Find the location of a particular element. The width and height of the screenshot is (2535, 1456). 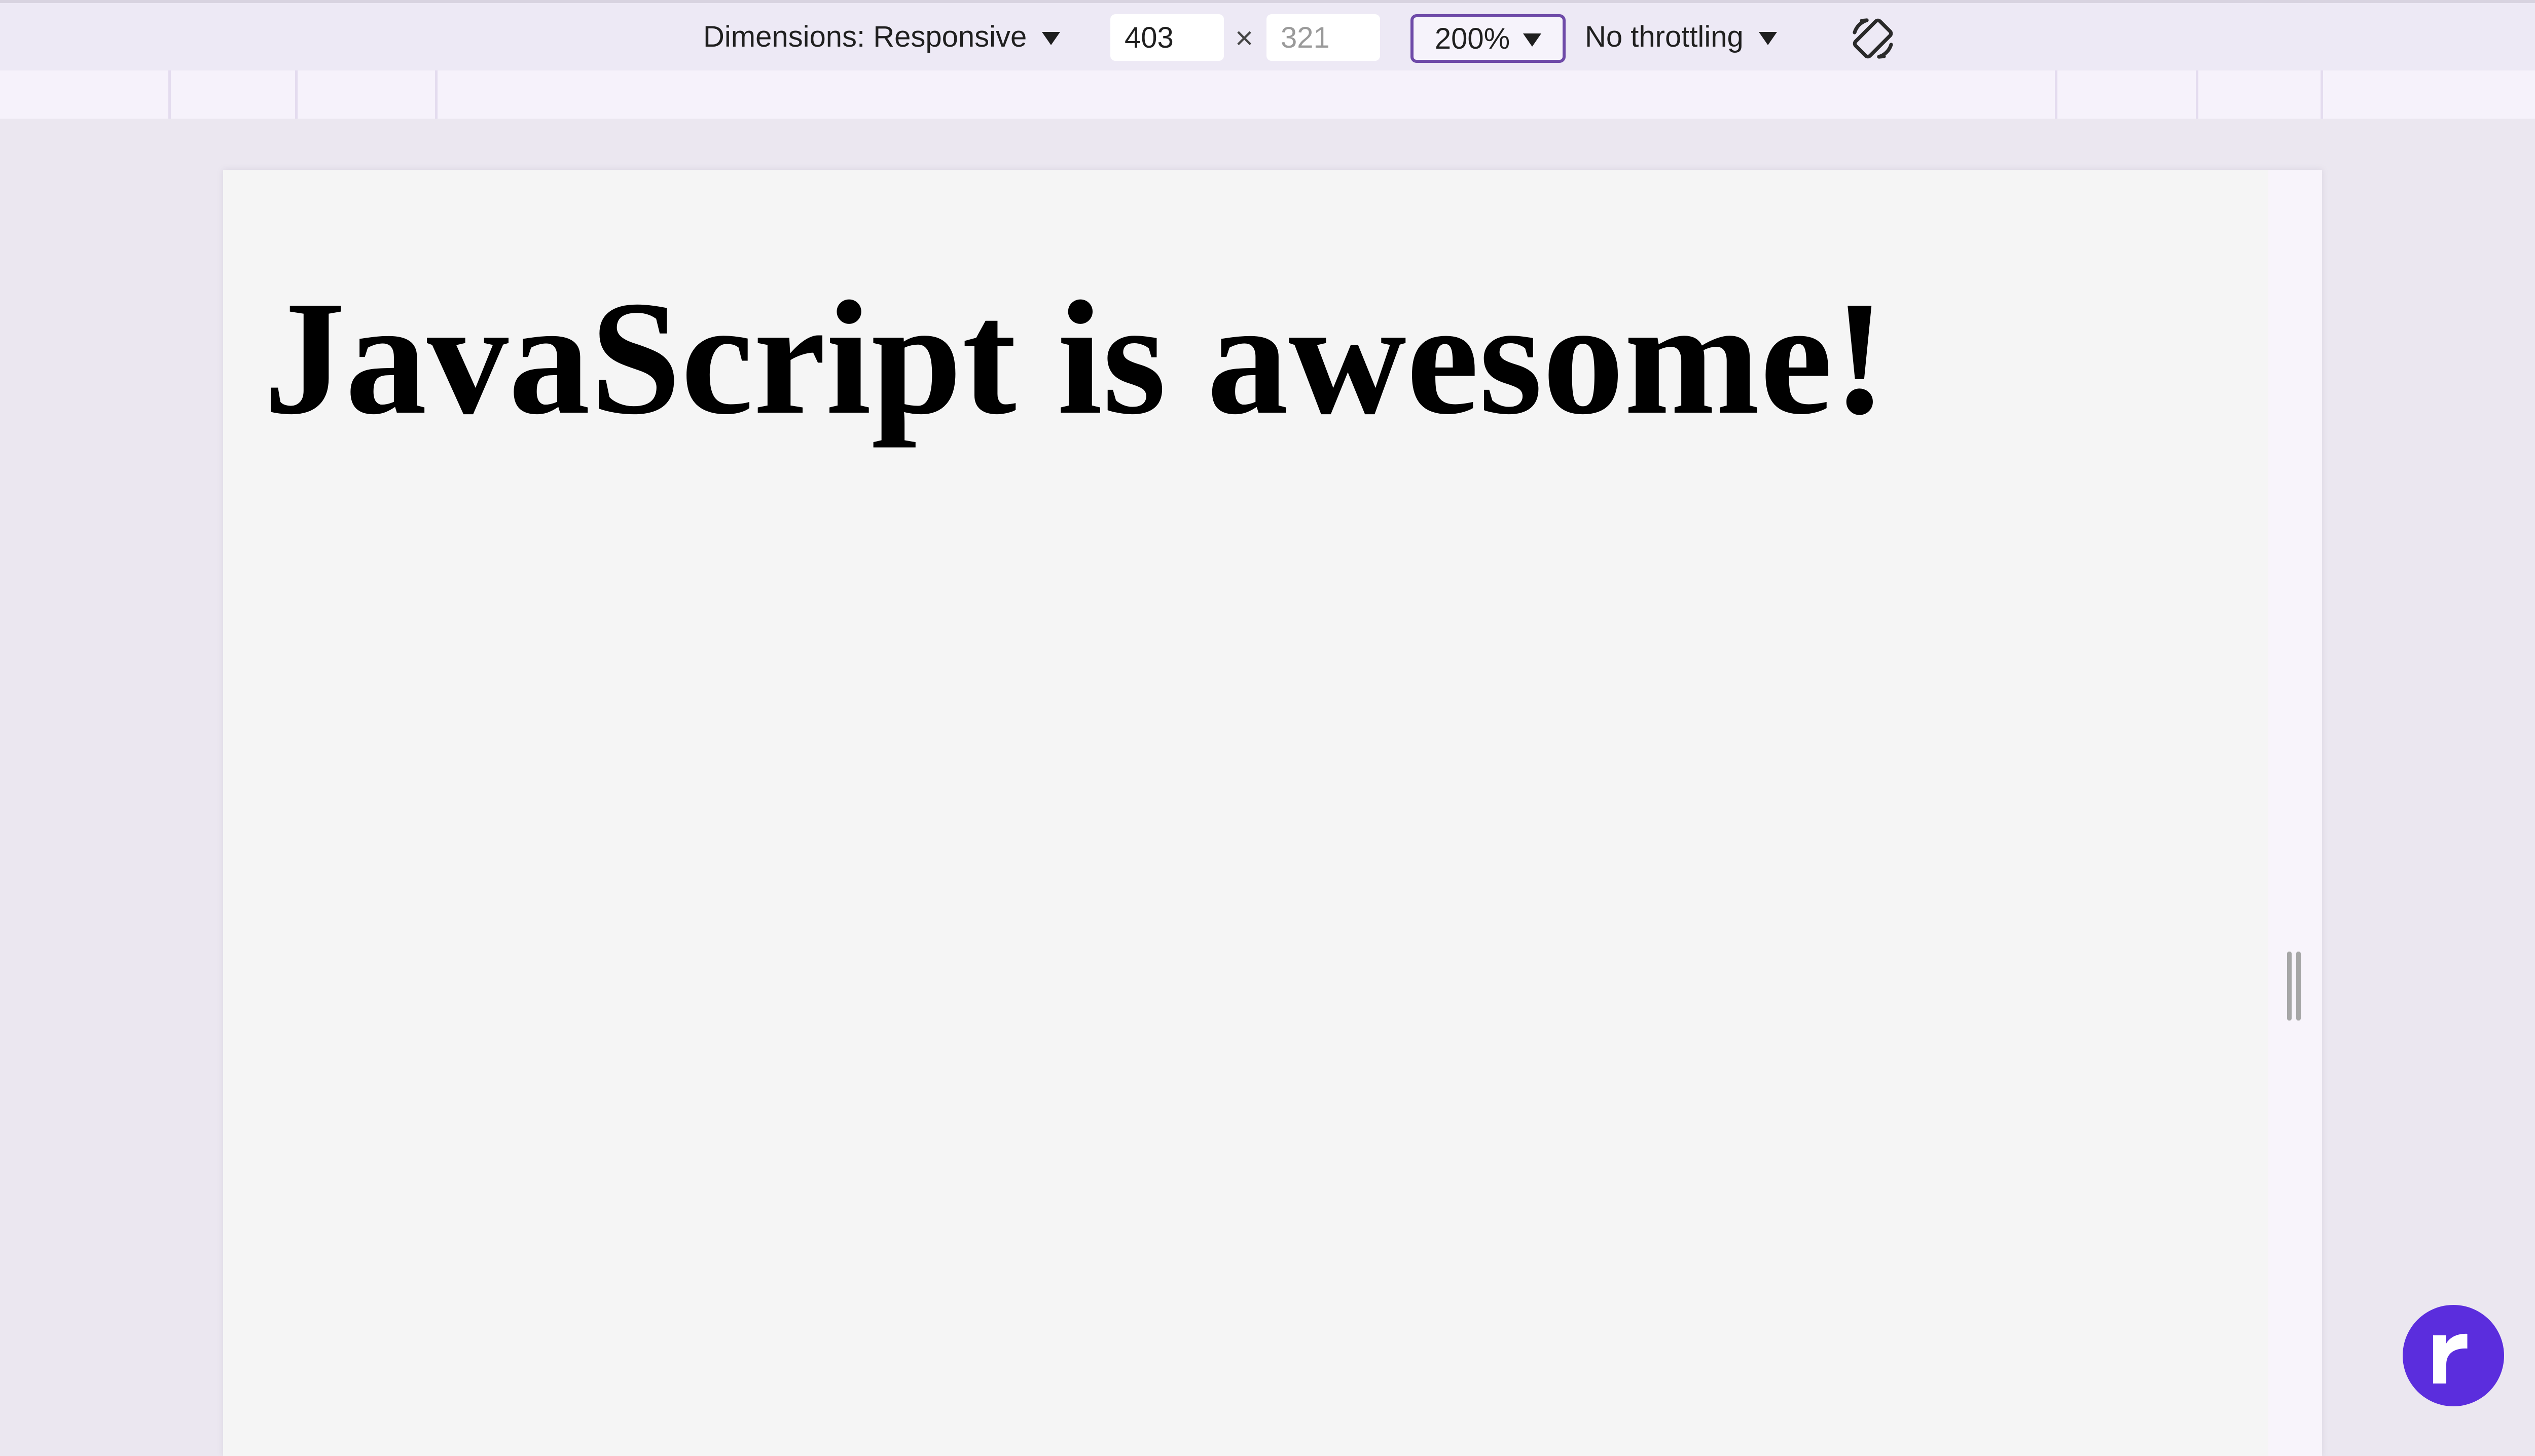

dimensions-label: Dimensions: Responsive is located at coordinates (865, 36).